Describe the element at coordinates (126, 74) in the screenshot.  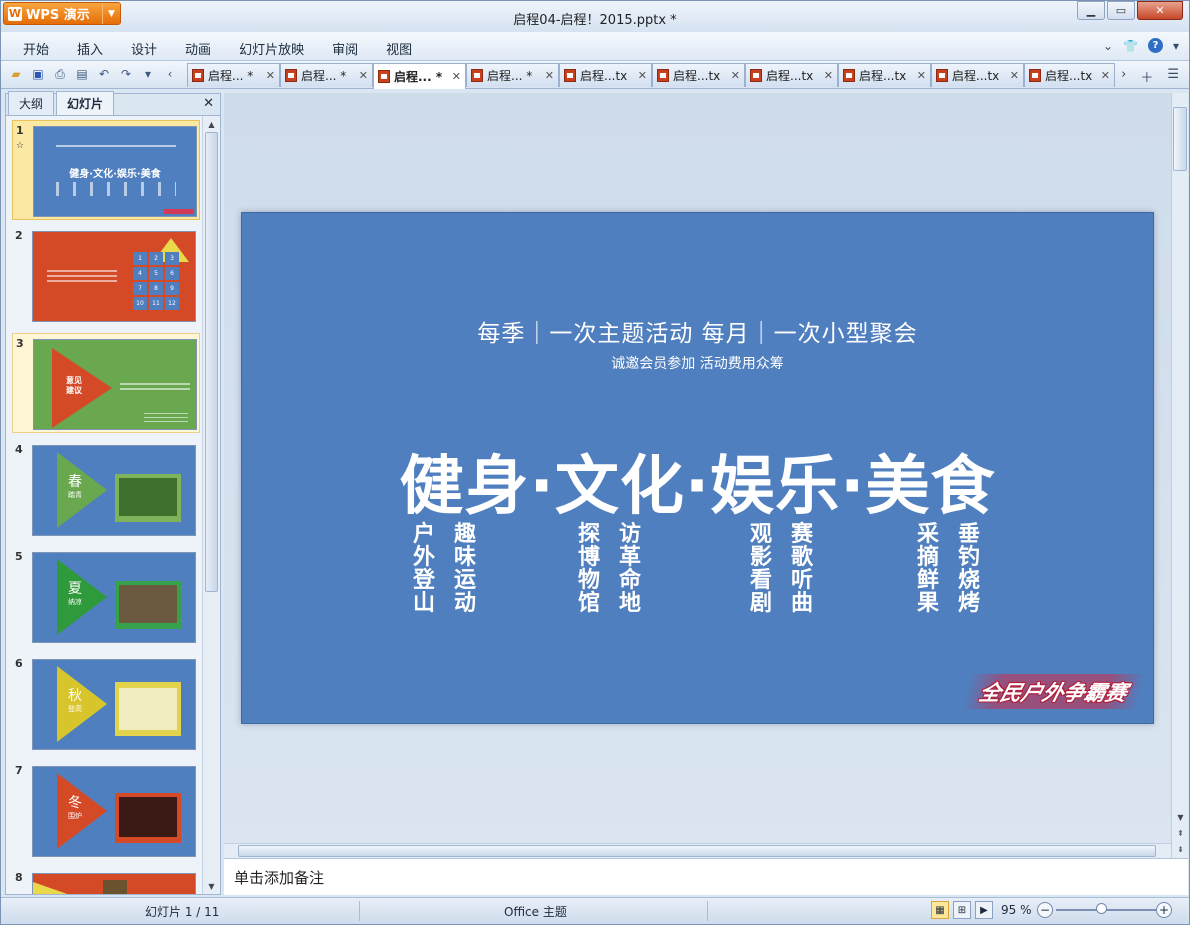
I see `redo-icon: ↷` at that location.